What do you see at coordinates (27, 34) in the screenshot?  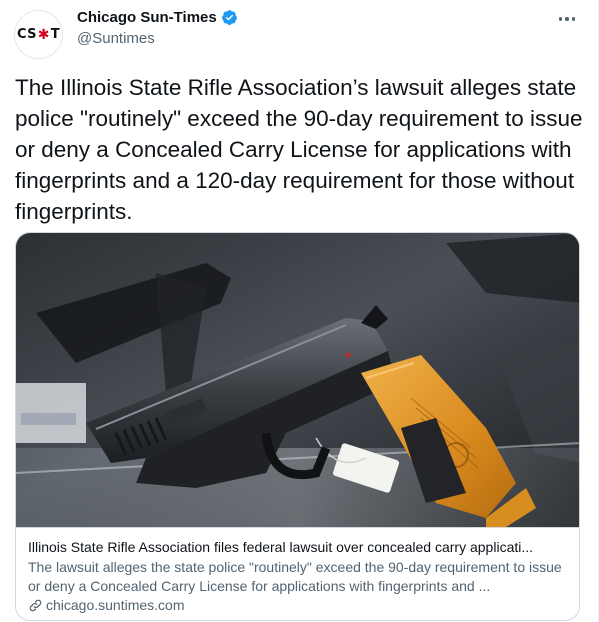 I see `avatar-text-left: CS` at bounding box center [27, 34].